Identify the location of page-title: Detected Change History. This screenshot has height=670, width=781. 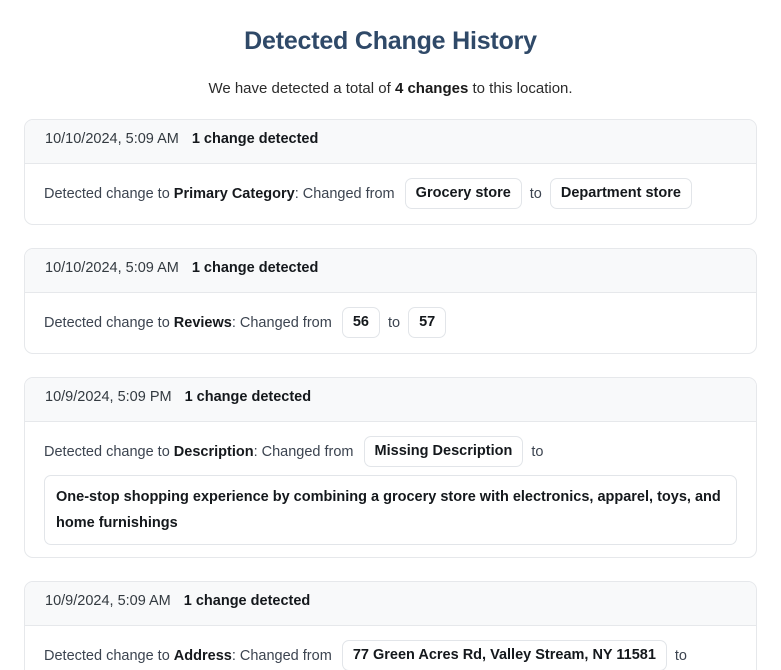
(390, 41).